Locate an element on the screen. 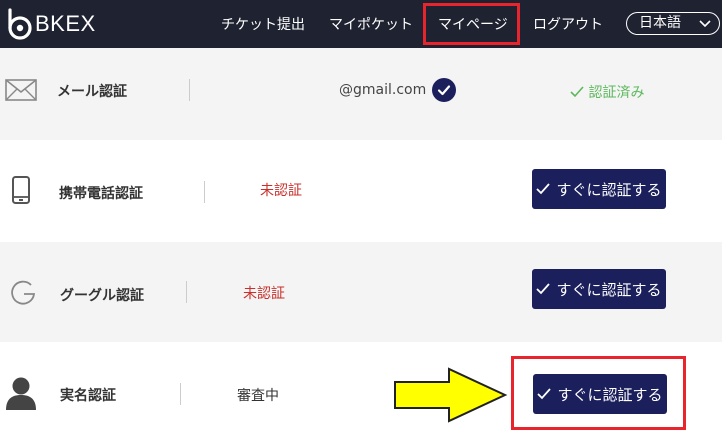 The height and width of the screenshot is (443, 722). email-status: 認証済み is located at coordinates (607, 92).